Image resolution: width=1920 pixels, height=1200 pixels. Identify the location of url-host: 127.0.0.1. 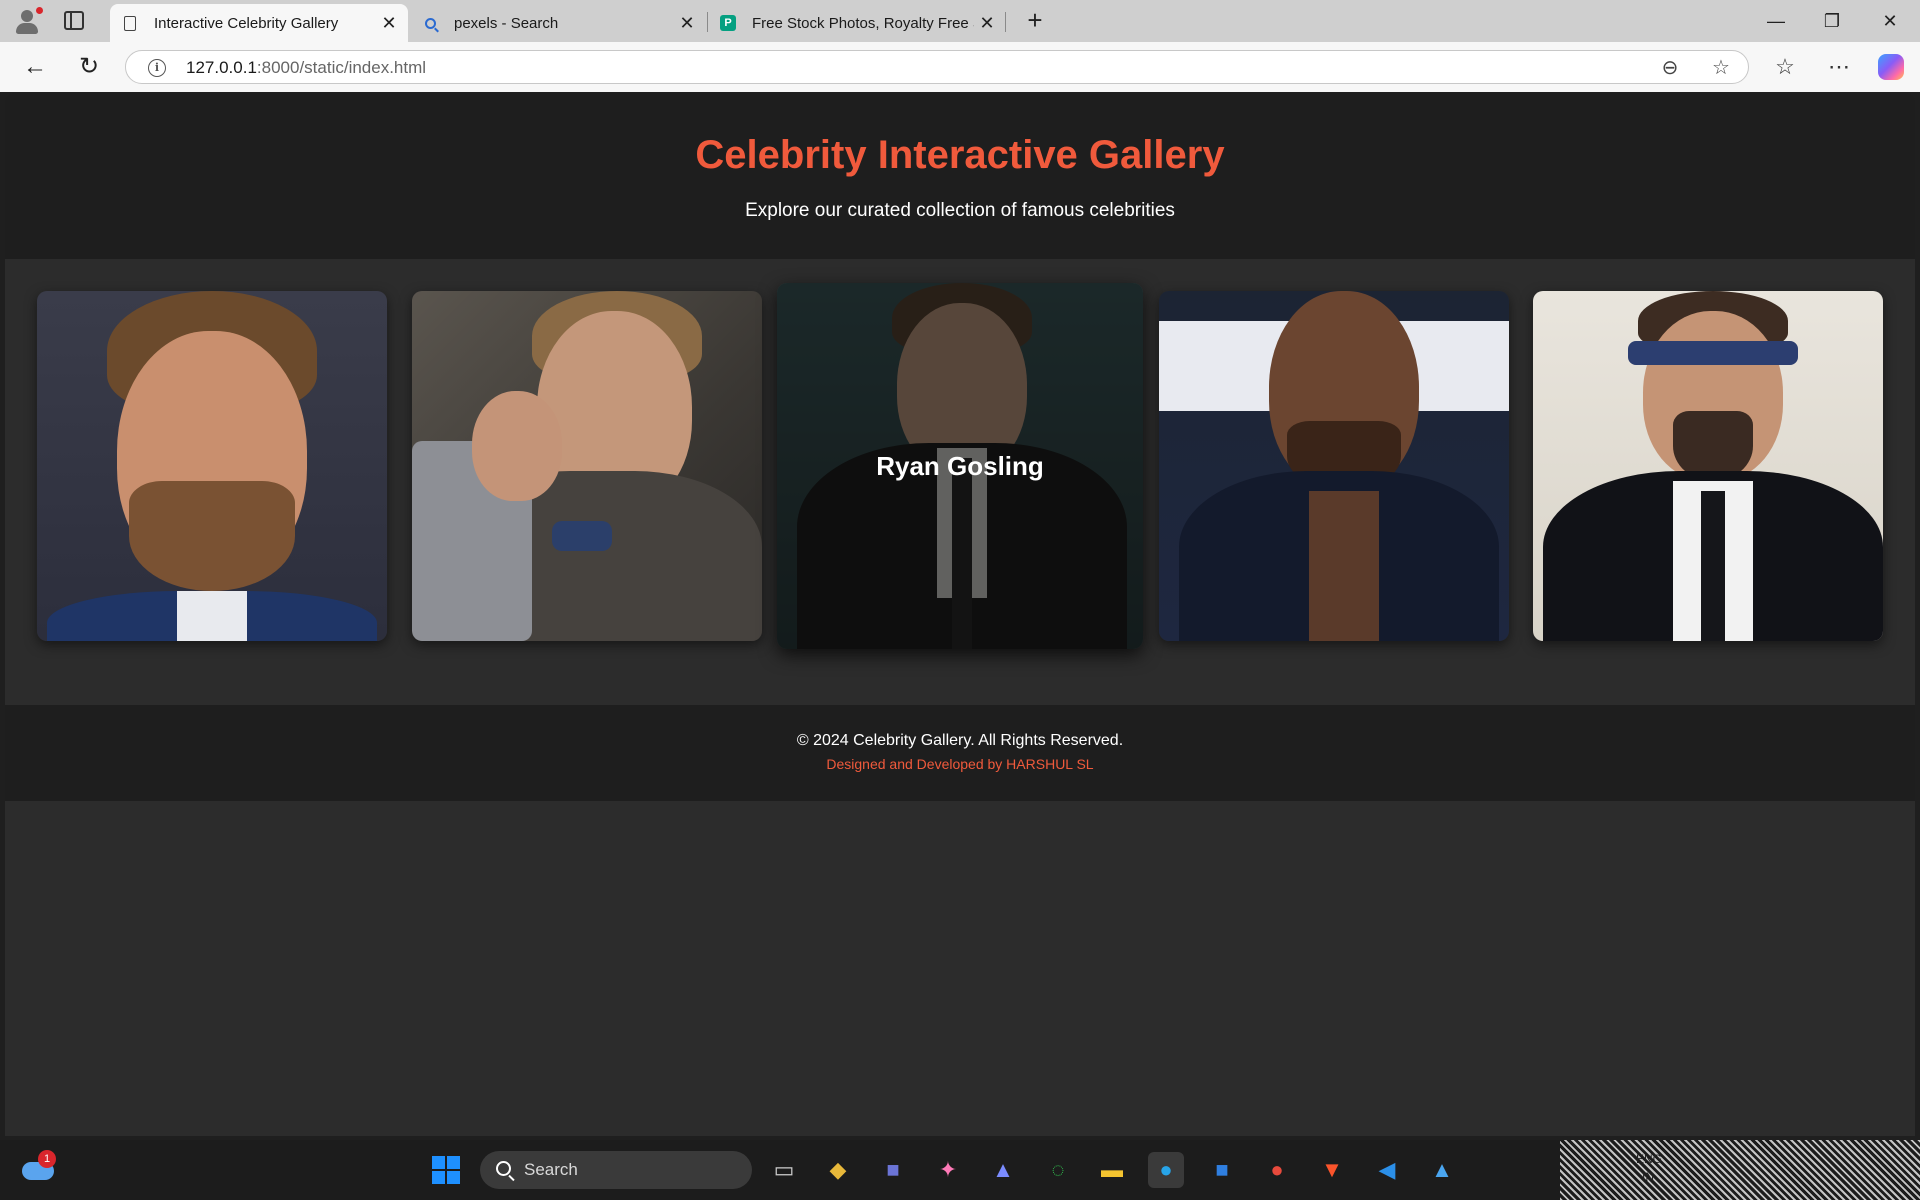
(221, 67).